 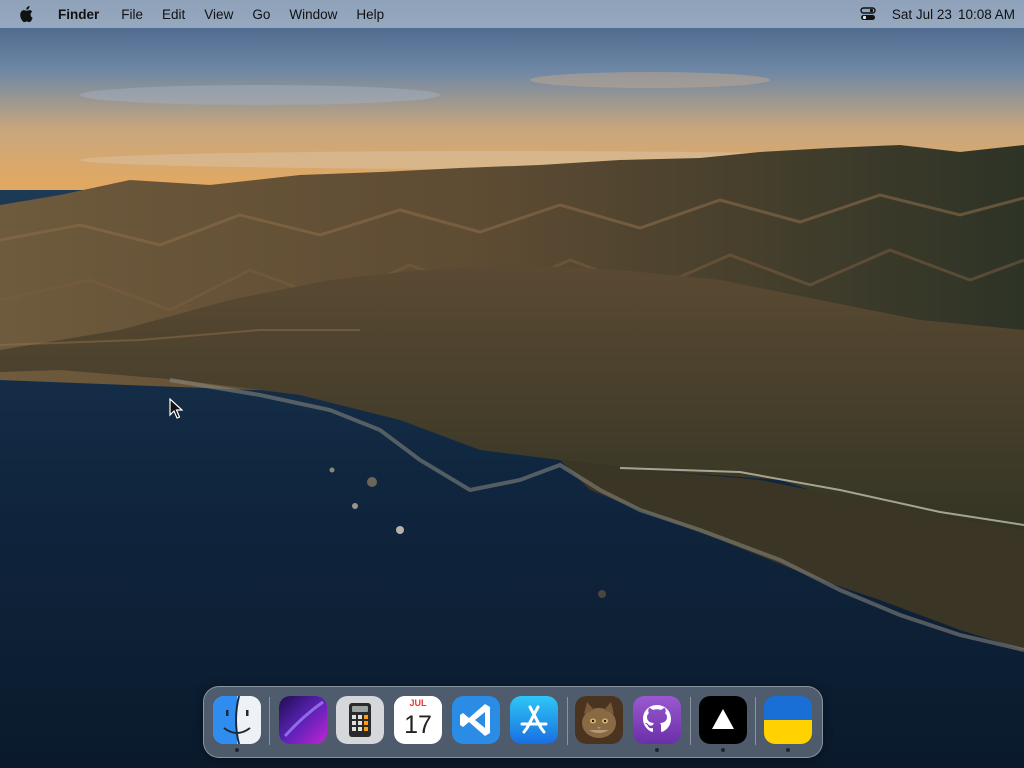 What do you see at coordinates (657, 720) in the screenshot?
I see `github-desktop-icon` at bounding box center [657, 720].